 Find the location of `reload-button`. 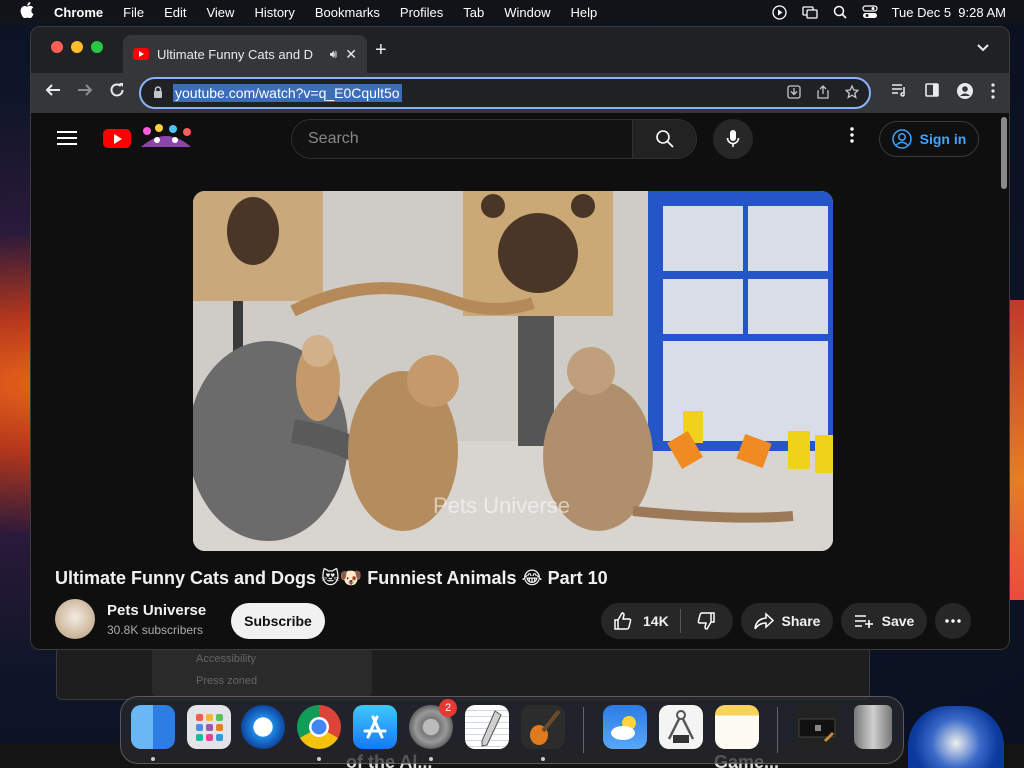

reload-button is located at coordinates (117, 92).